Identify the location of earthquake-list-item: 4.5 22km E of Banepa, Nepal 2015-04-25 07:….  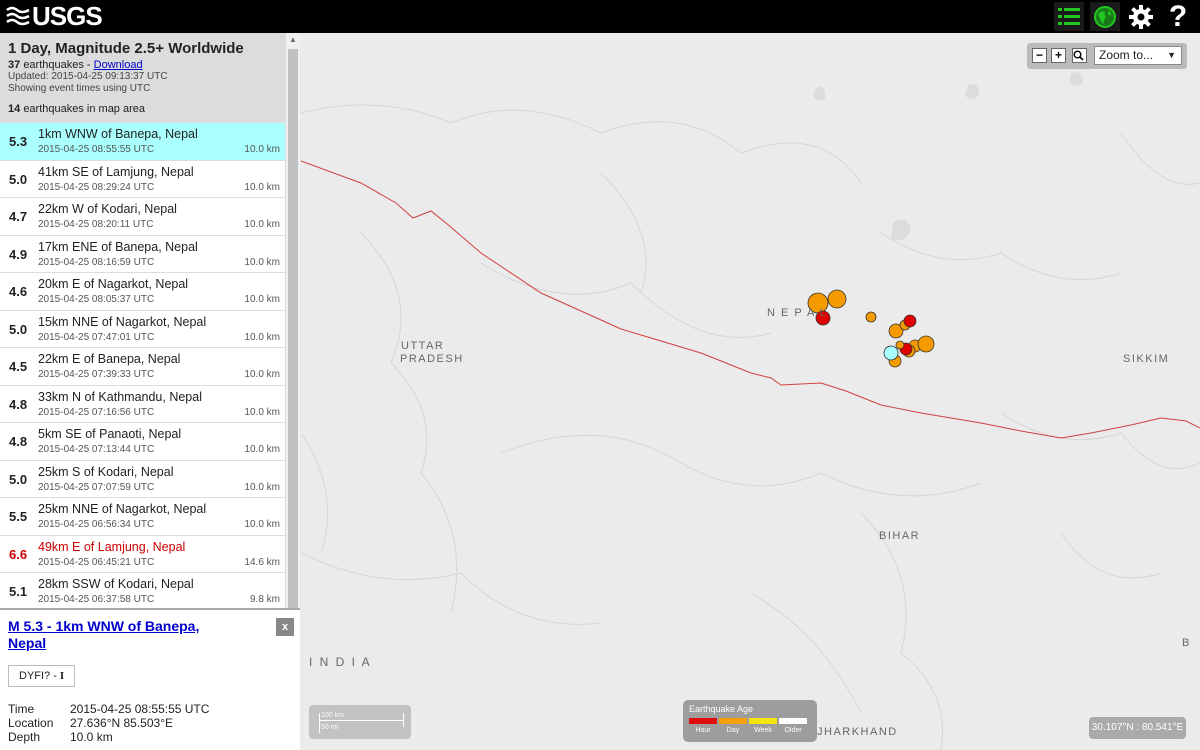
(142, 367).